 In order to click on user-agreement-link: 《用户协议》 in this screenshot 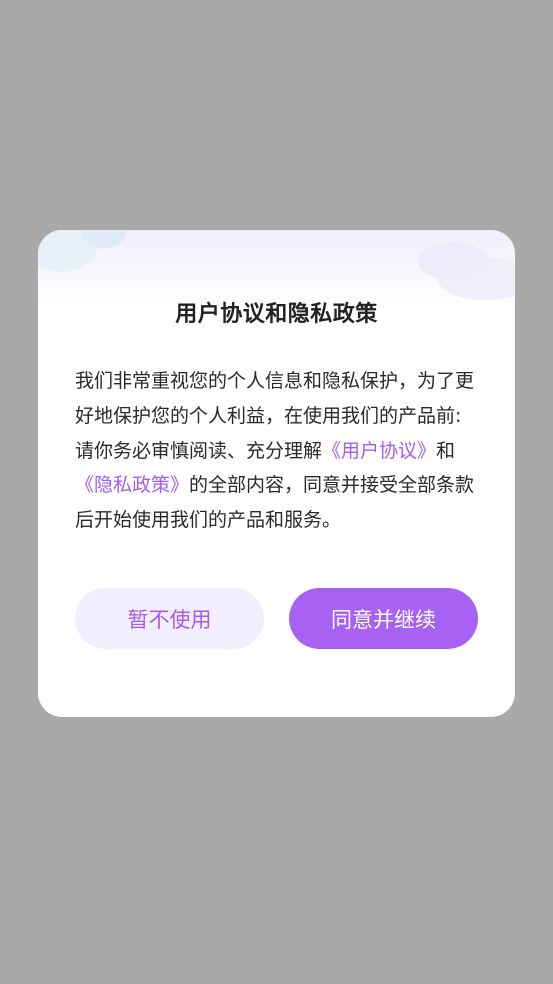, I will do `click(379, 451)`.